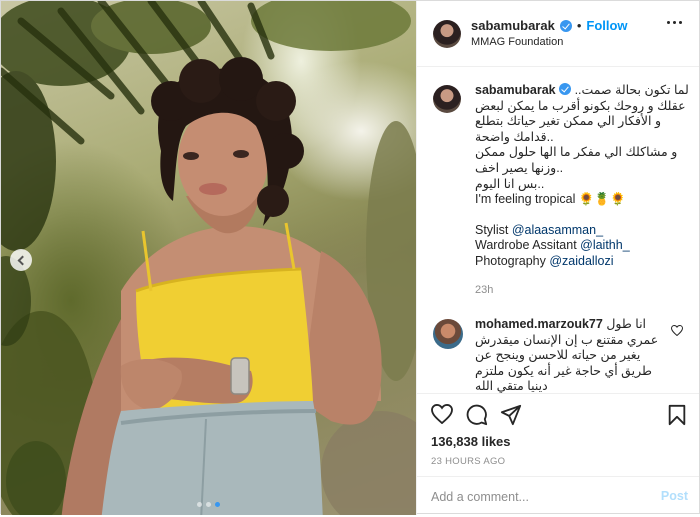 This screenshot has height=517, width=700. What do you see at coordinates (510, 183) in the screenshot?
I see `caption-line: ..بس انا اليوم` at bounding box center [510, 183].